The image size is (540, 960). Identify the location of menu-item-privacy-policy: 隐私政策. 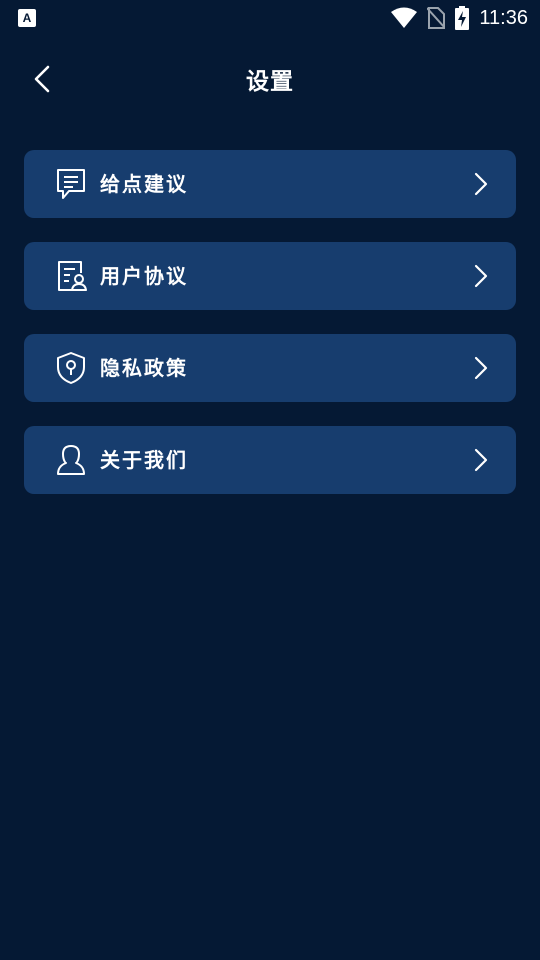
(270, 368).